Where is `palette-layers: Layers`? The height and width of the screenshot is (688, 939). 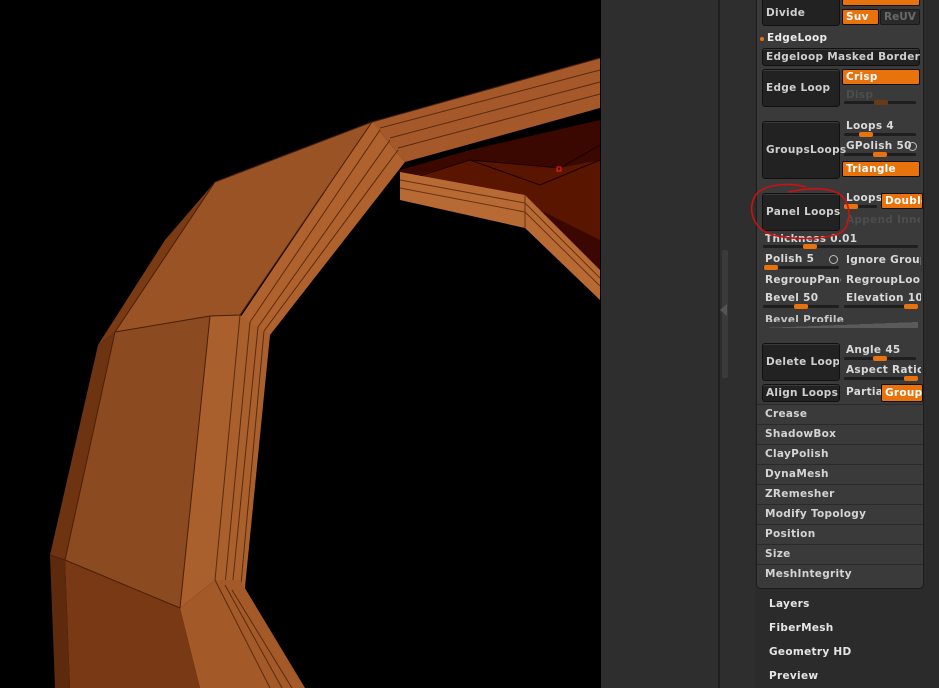 palette-layers: Layers is located at coordinates (789, 604).